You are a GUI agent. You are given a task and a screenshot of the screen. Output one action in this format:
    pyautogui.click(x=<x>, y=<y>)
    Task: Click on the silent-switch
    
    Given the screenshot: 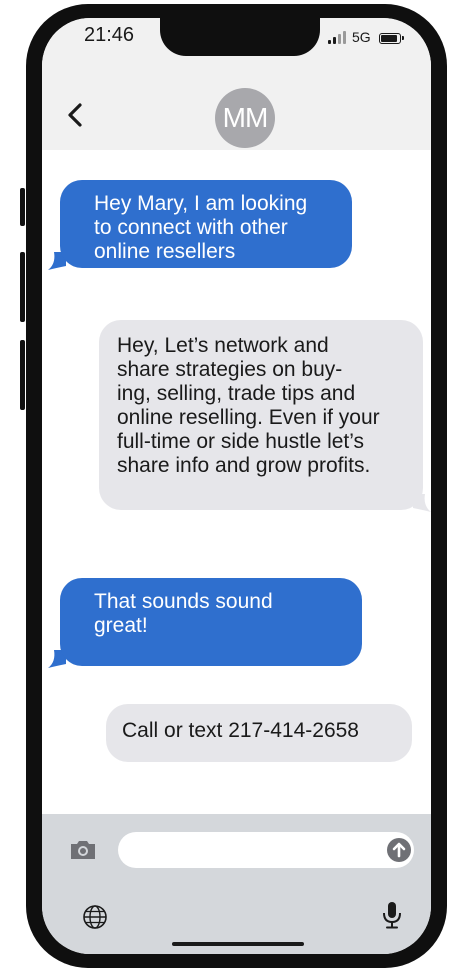 What is the action you would take?
    pyautogui.click(x=22, y=207)
    